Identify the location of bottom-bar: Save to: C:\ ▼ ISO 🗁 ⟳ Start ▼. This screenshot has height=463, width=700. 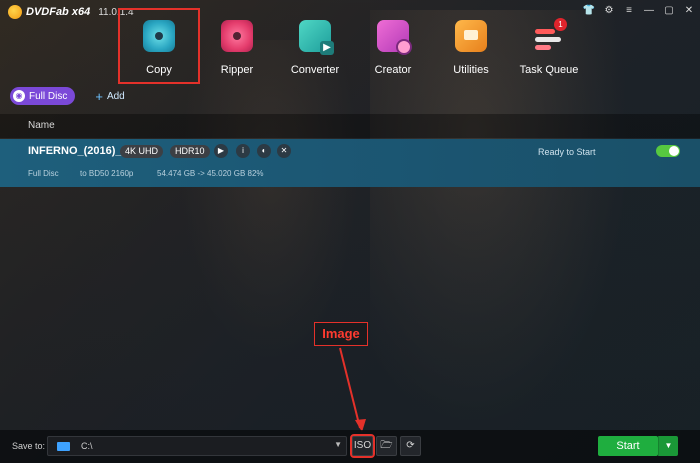
(350, 446).